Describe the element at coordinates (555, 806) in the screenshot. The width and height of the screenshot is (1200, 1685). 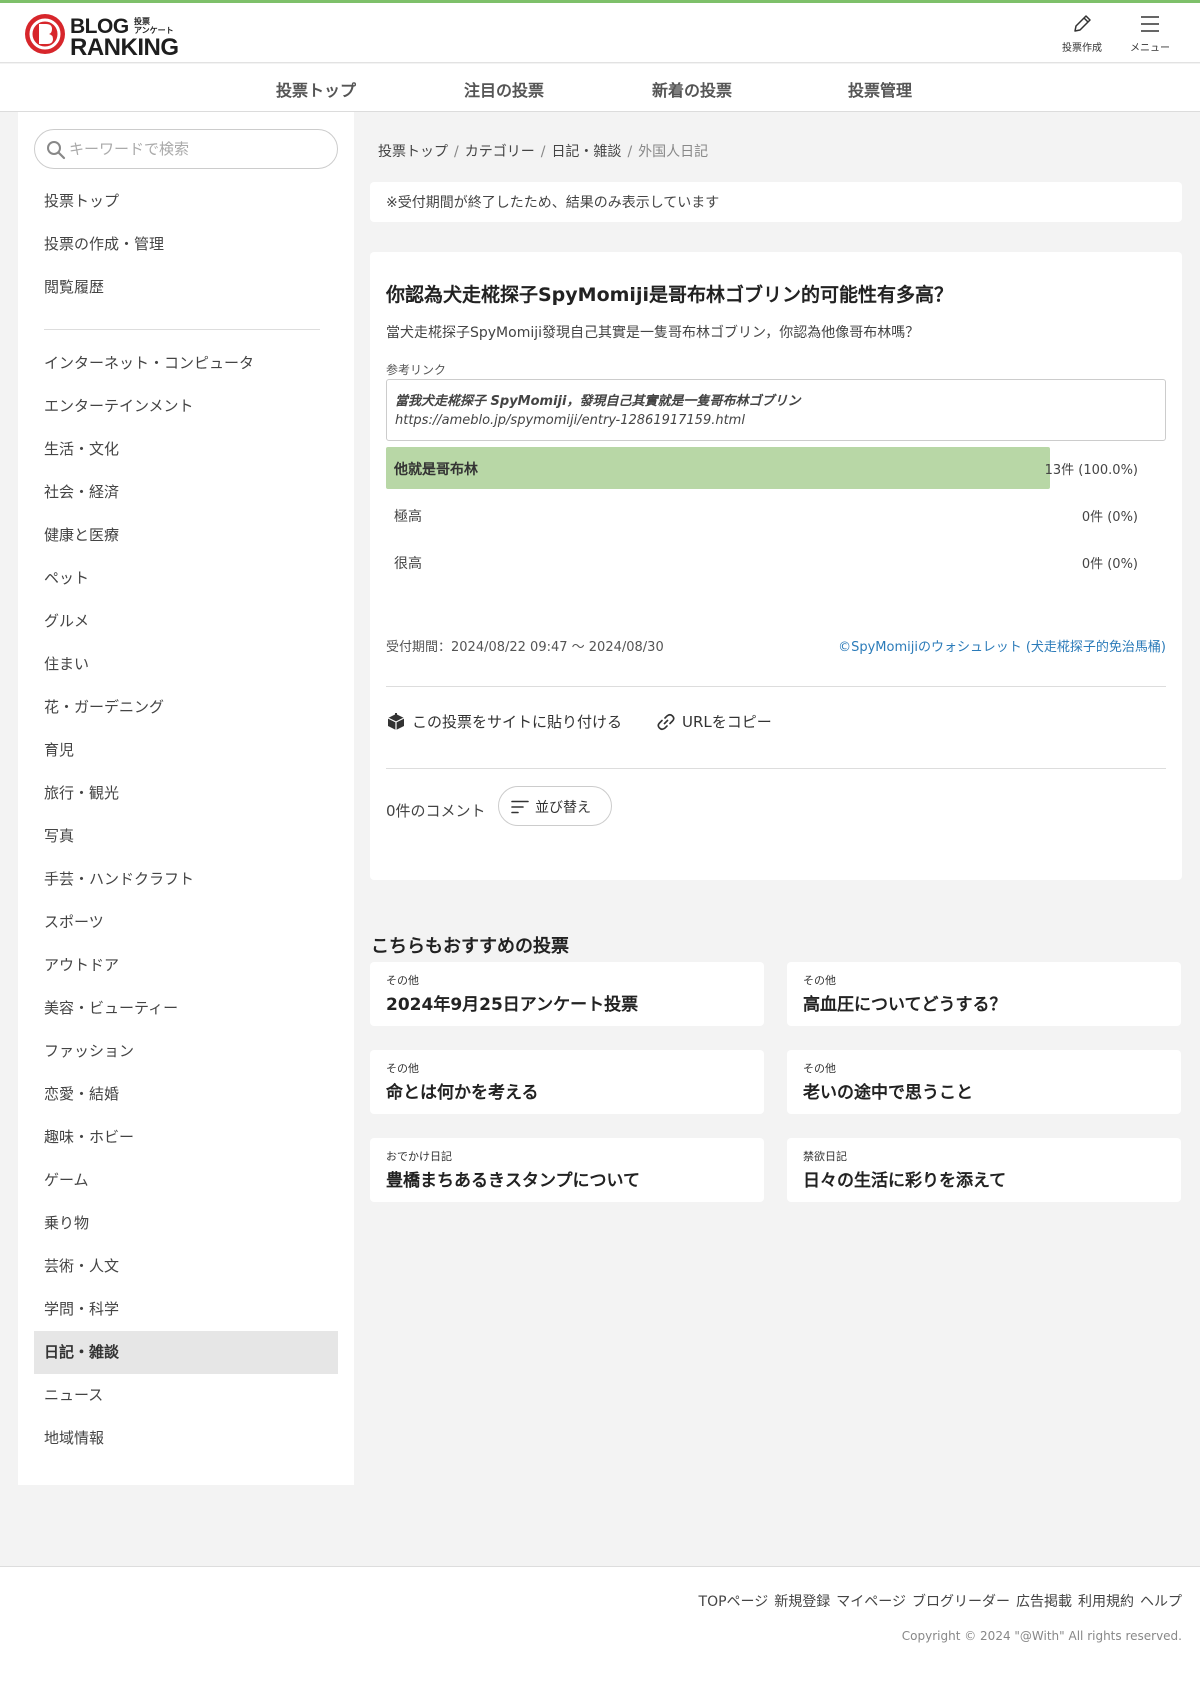
I see `sort-button: 並び替え` at that location.